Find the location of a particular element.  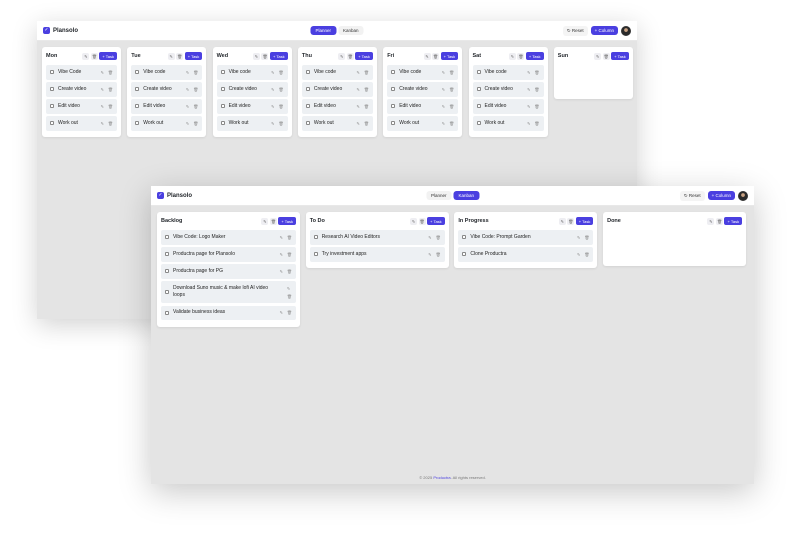

task-card: Vibe Code: Logo Maker ✎ 🗑 is located at coordinates (228, 237).